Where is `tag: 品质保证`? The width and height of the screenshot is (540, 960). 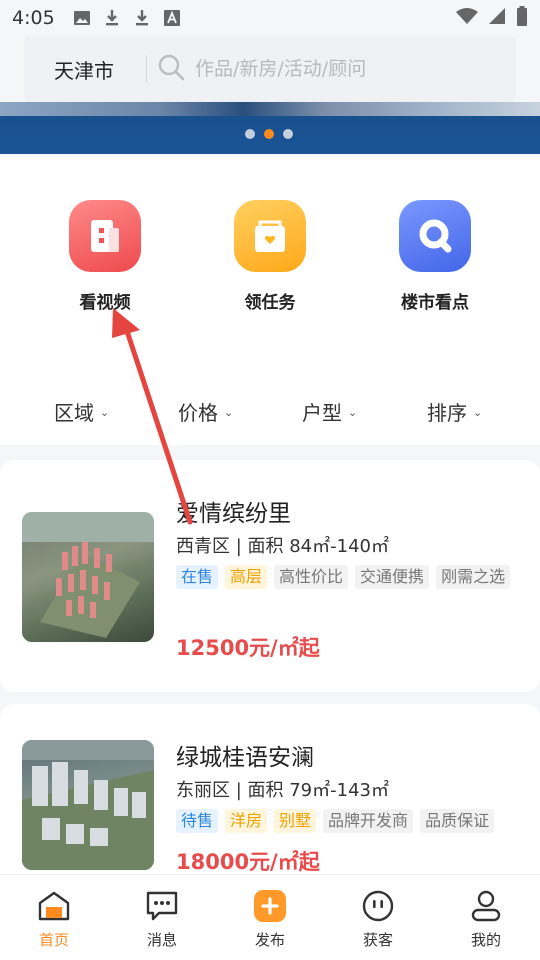
tag: 品质保证 is located at coordinates (457, 821).